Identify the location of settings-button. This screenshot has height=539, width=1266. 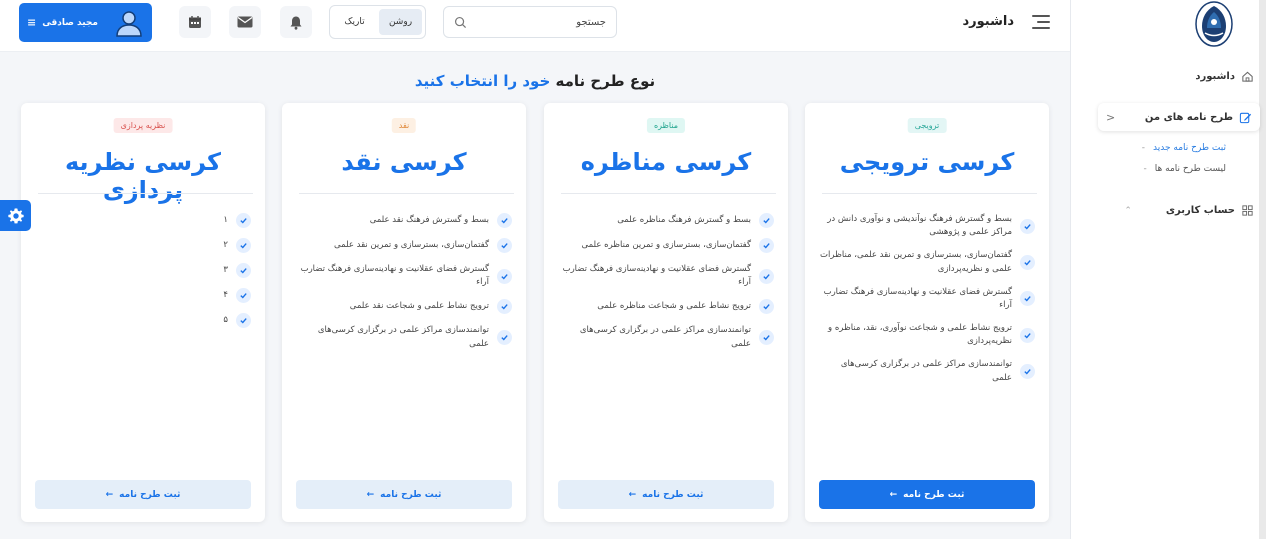
(15, 215).